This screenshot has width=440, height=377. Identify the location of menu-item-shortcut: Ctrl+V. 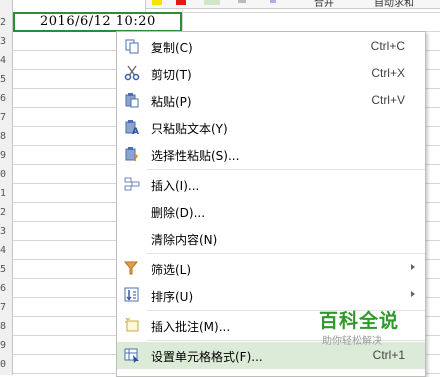
(388, 100).